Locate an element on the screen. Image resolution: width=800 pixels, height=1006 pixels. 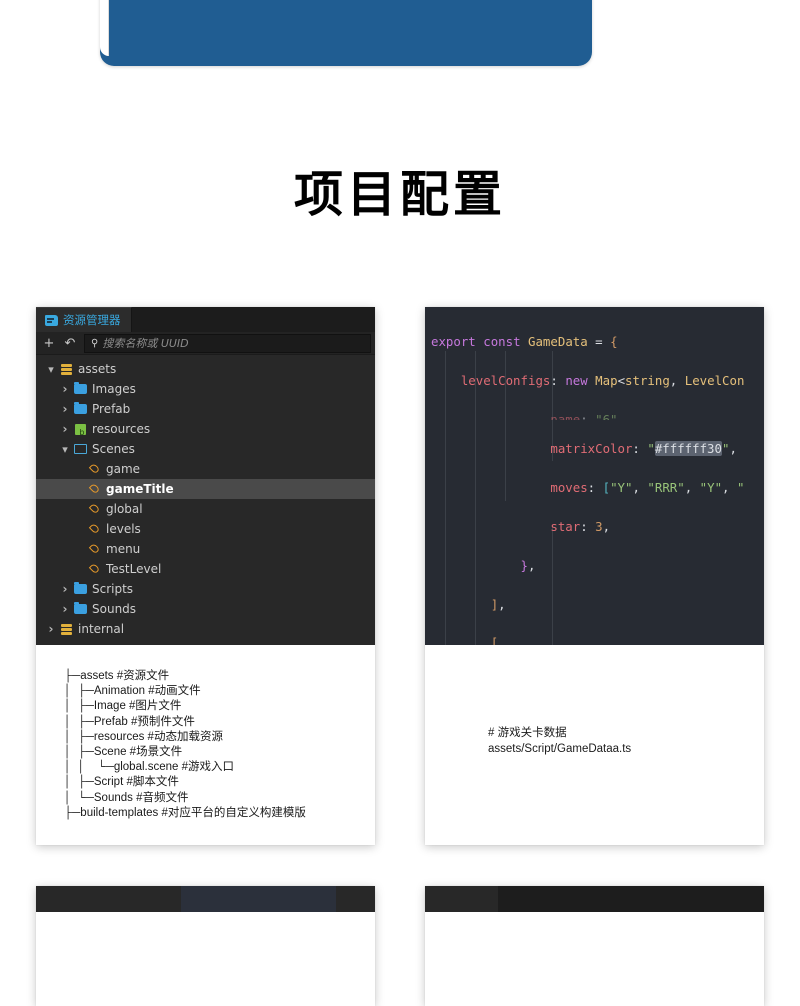
code-line: }, is located at coordinates (528, 565).